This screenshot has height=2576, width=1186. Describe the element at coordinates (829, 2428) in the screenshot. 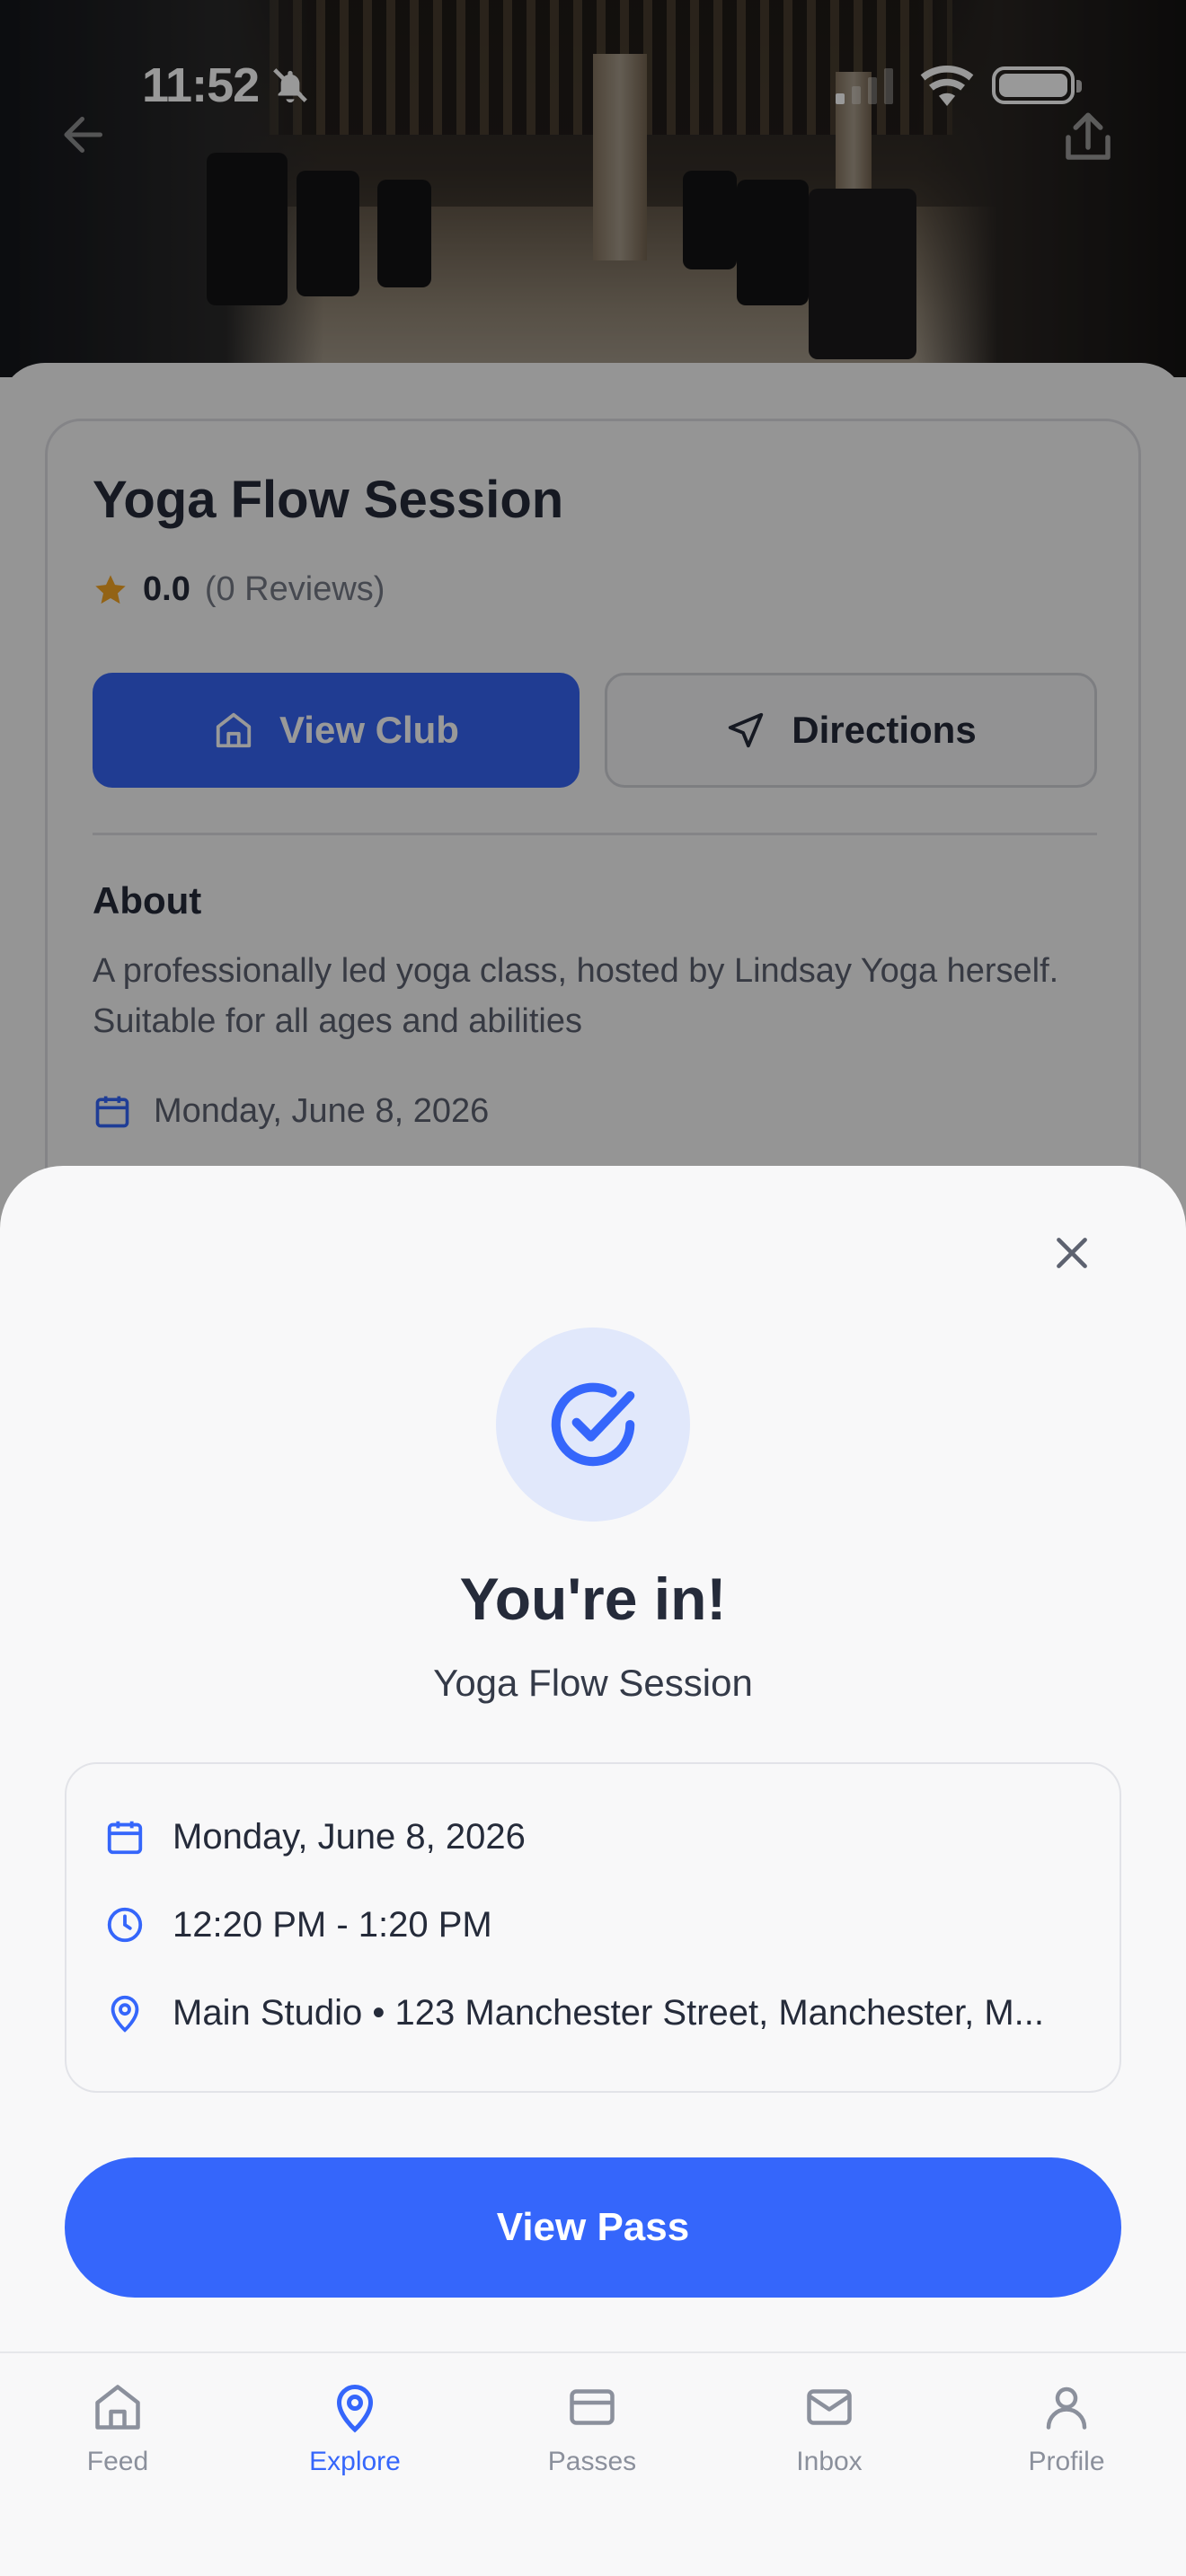

I see `tab-inbox: Inbox` at that location.